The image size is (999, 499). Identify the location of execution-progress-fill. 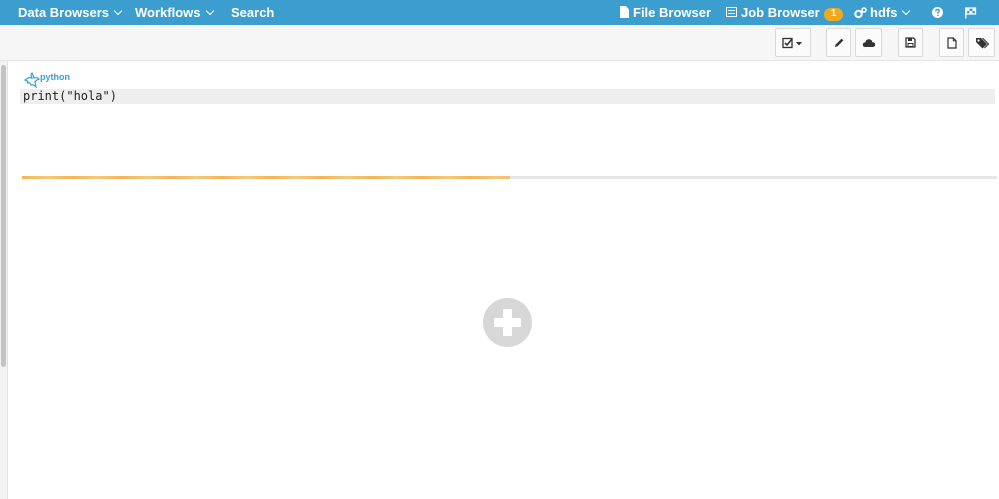
(266, 177).